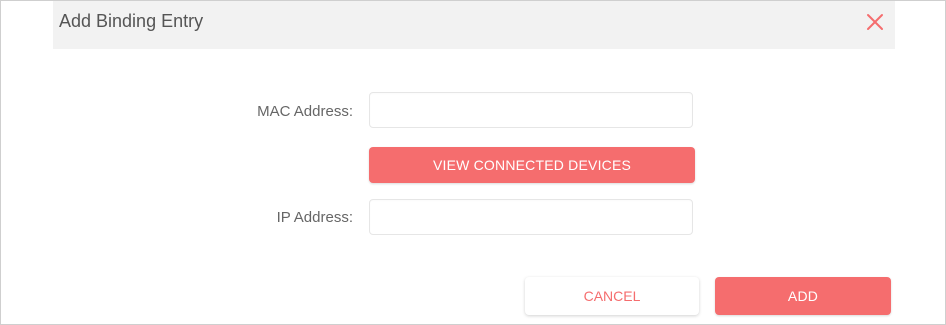 Image resolution: width=946 pixels, height=325 pixels. I want to click on mac-address-field, so click(531, 110).